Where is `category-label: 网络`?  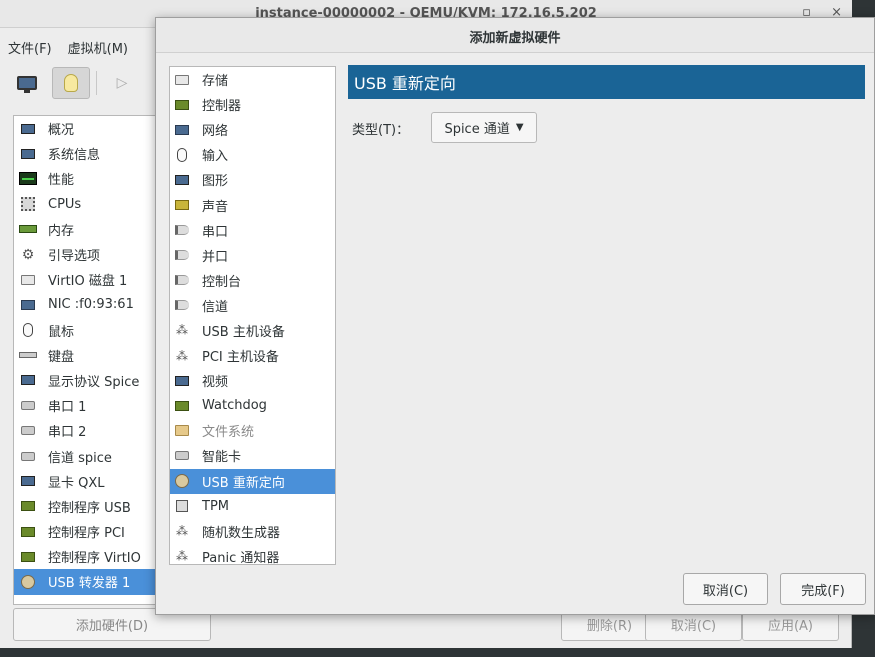
category-label: 网络 is located at coordinates (215, 132).